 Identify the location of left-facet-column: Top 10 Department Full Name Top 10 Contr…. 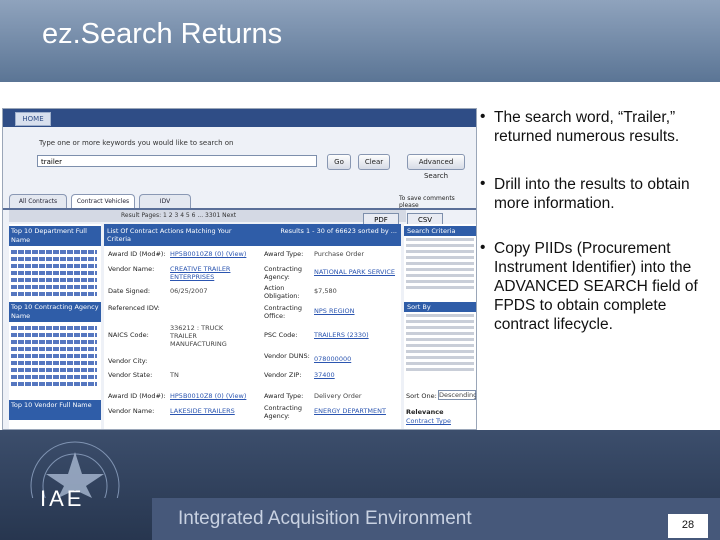
(55, 326).